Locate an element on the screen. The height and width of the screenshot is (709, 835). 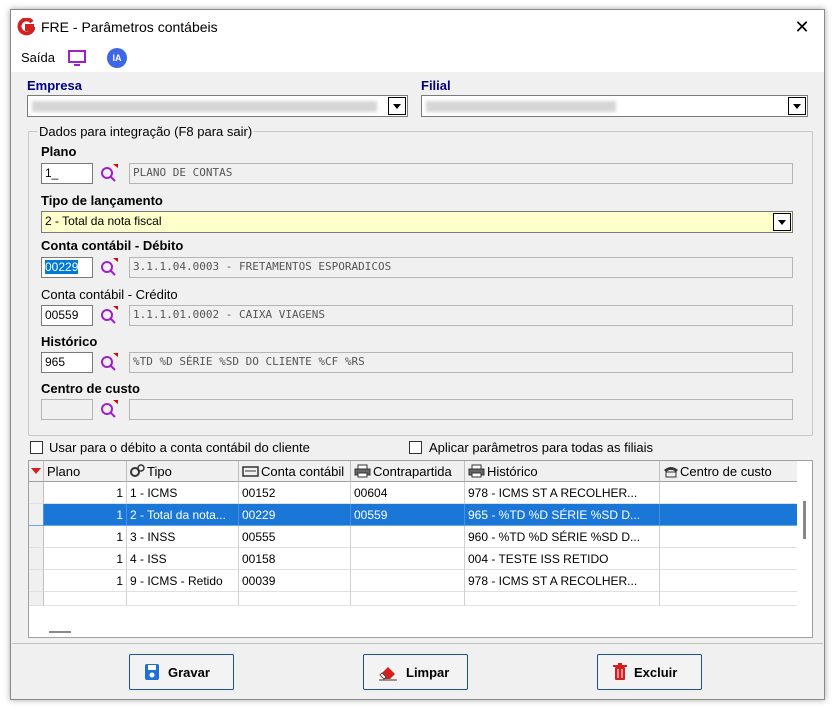
centro-description is located at coordinates (461, 409).